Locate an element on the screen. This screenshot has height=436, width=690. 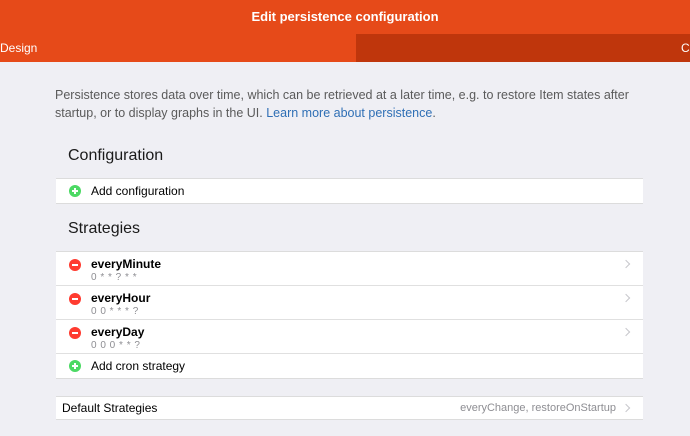
strategy-cron: 0 * * ? * * is located at coordinates (114, 277).